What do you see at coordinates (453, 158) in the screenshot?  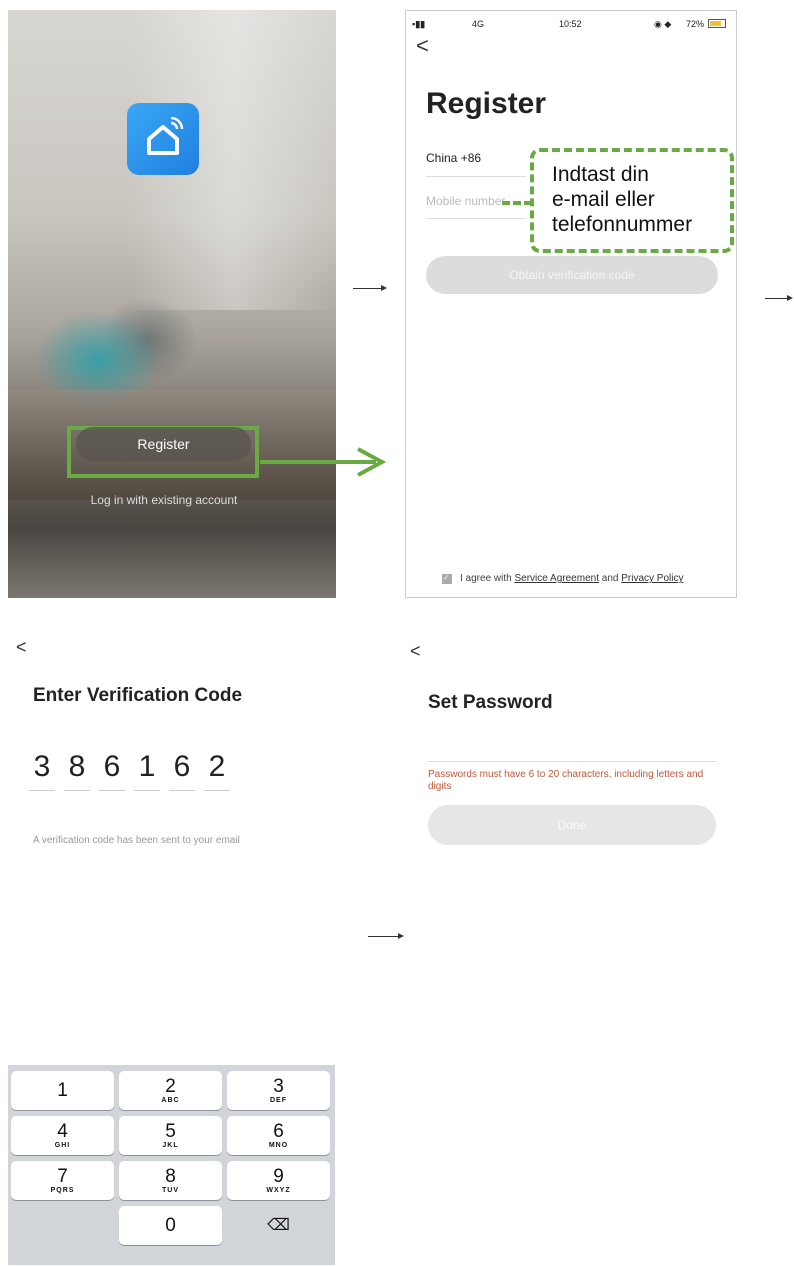 I see `country-selector: China +86` at bounding box center [453, 158].